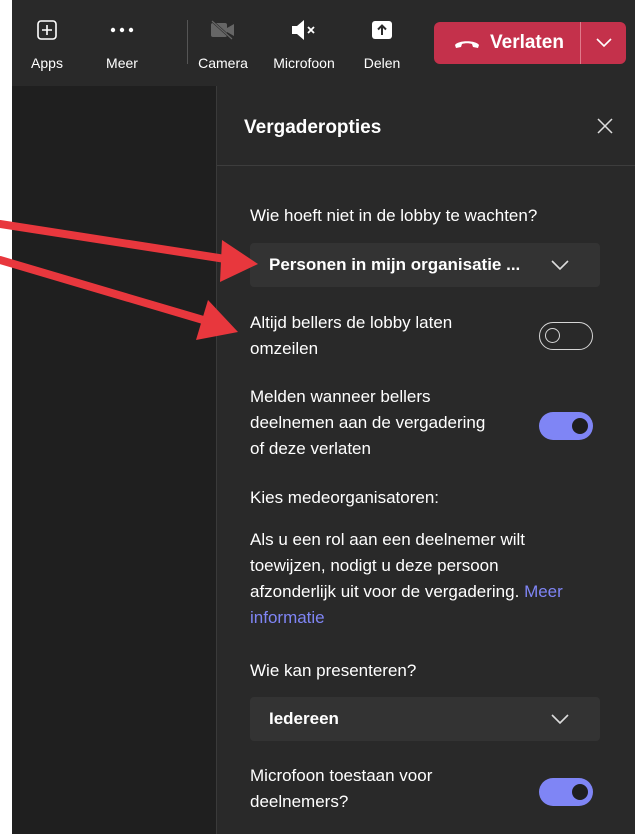 The width and height of the screenshot is (635, 834). I want to click on share-button: Delen, so click(382, 43).